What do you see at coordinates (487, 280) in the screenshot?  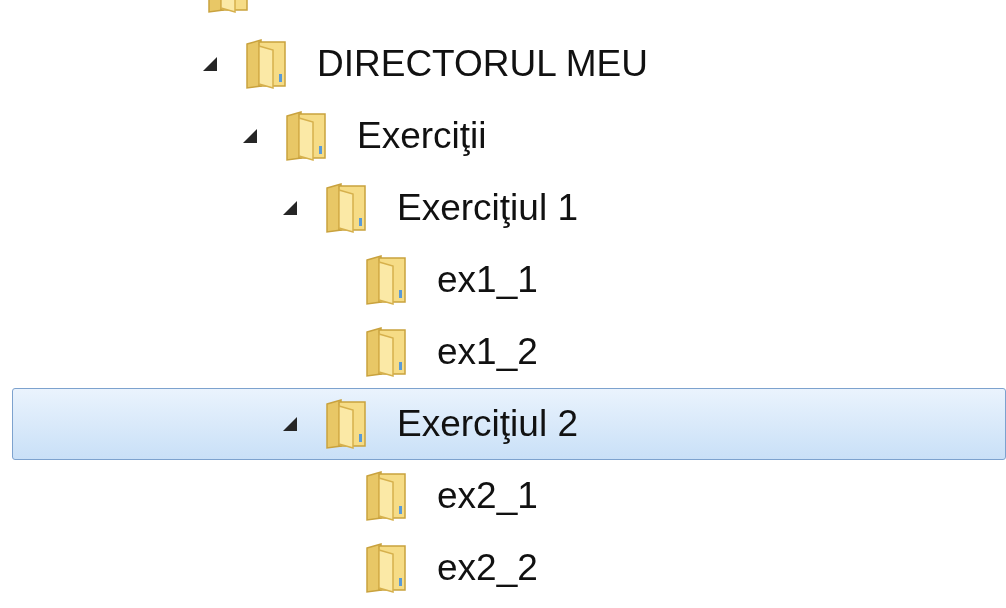 I see `tree-item-label: ex1_1` at bounding box center [487, 280].